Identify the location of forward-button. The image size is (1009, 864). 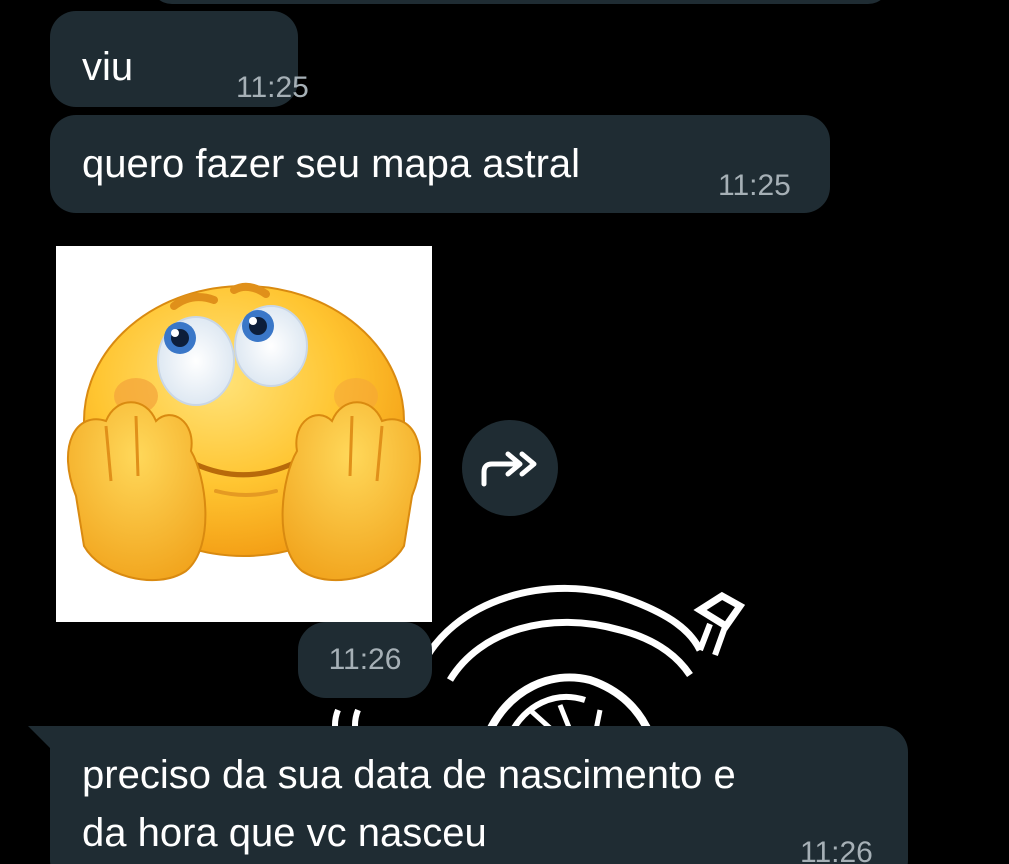
(510, 468).